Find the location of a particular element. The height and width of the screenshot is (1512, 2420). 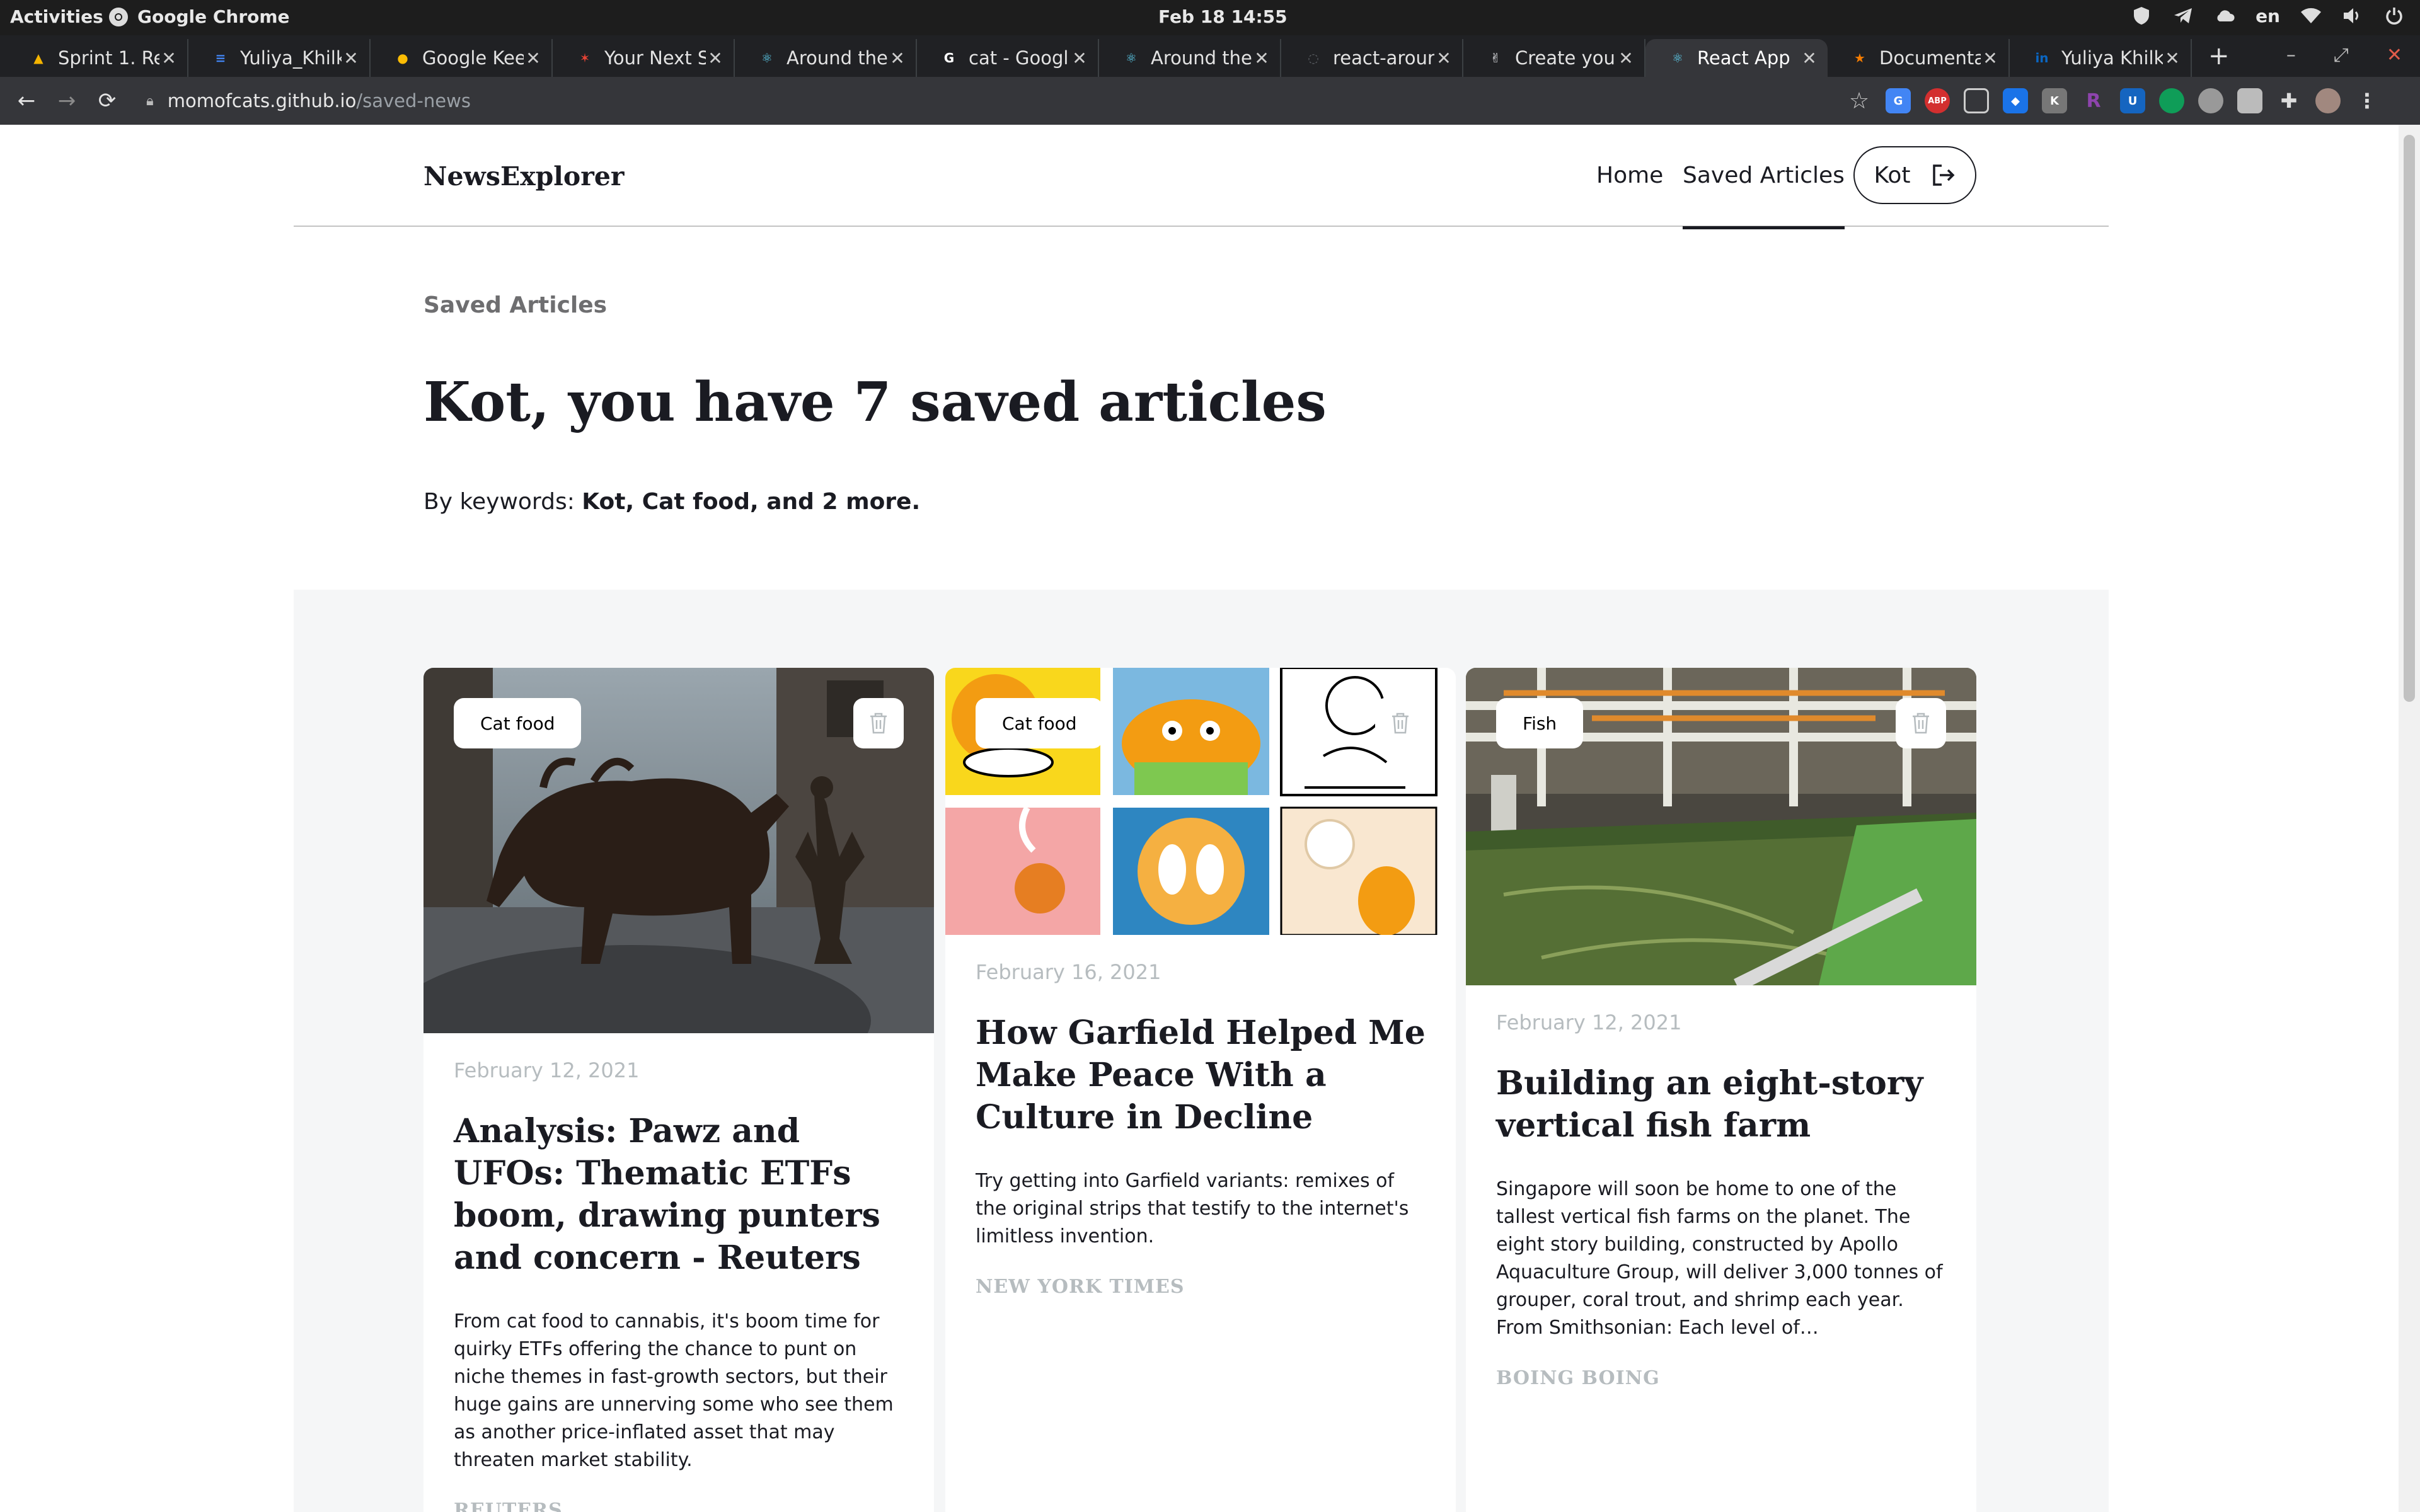

page-scrollbar is located at coordinates (2409, 818).